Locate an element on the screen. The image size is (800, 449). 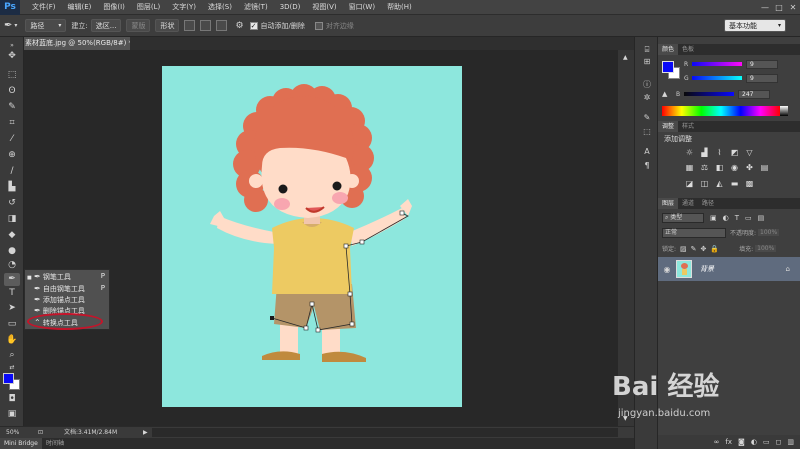
tab-mini-bridge: Mini Bridge is located at coordinates (21, 443).